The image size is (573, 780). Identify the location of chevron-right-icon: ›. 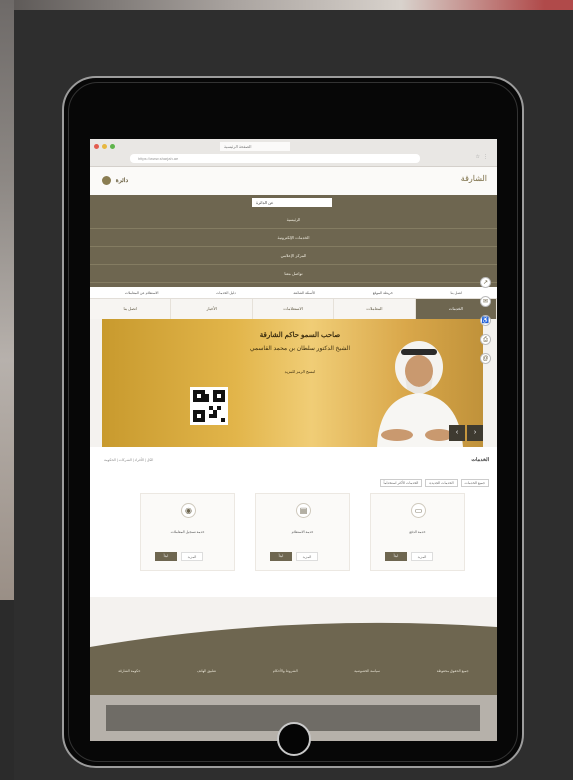
(475, 433).